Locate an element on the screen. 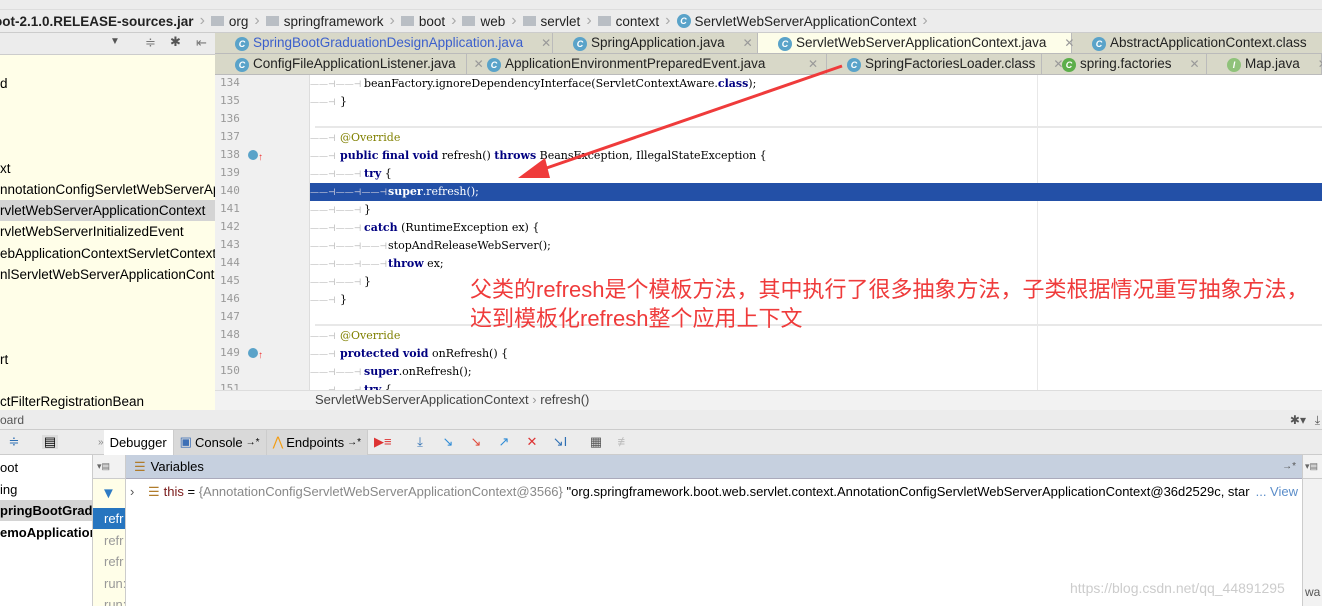 The height and width of the screenshot is (606, 1322). editor-tab: CAbstractApplicationContext.class✕ is located at coordinates (1197, 43).